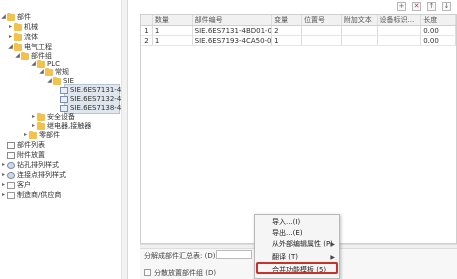 The image size is (457, 279). What do you see at coordinates (233, 30) in the screenshot?
I see `cell-part-number: SIE.6ES7131-4BD01-0AA0` at bounding box center [233, 30].